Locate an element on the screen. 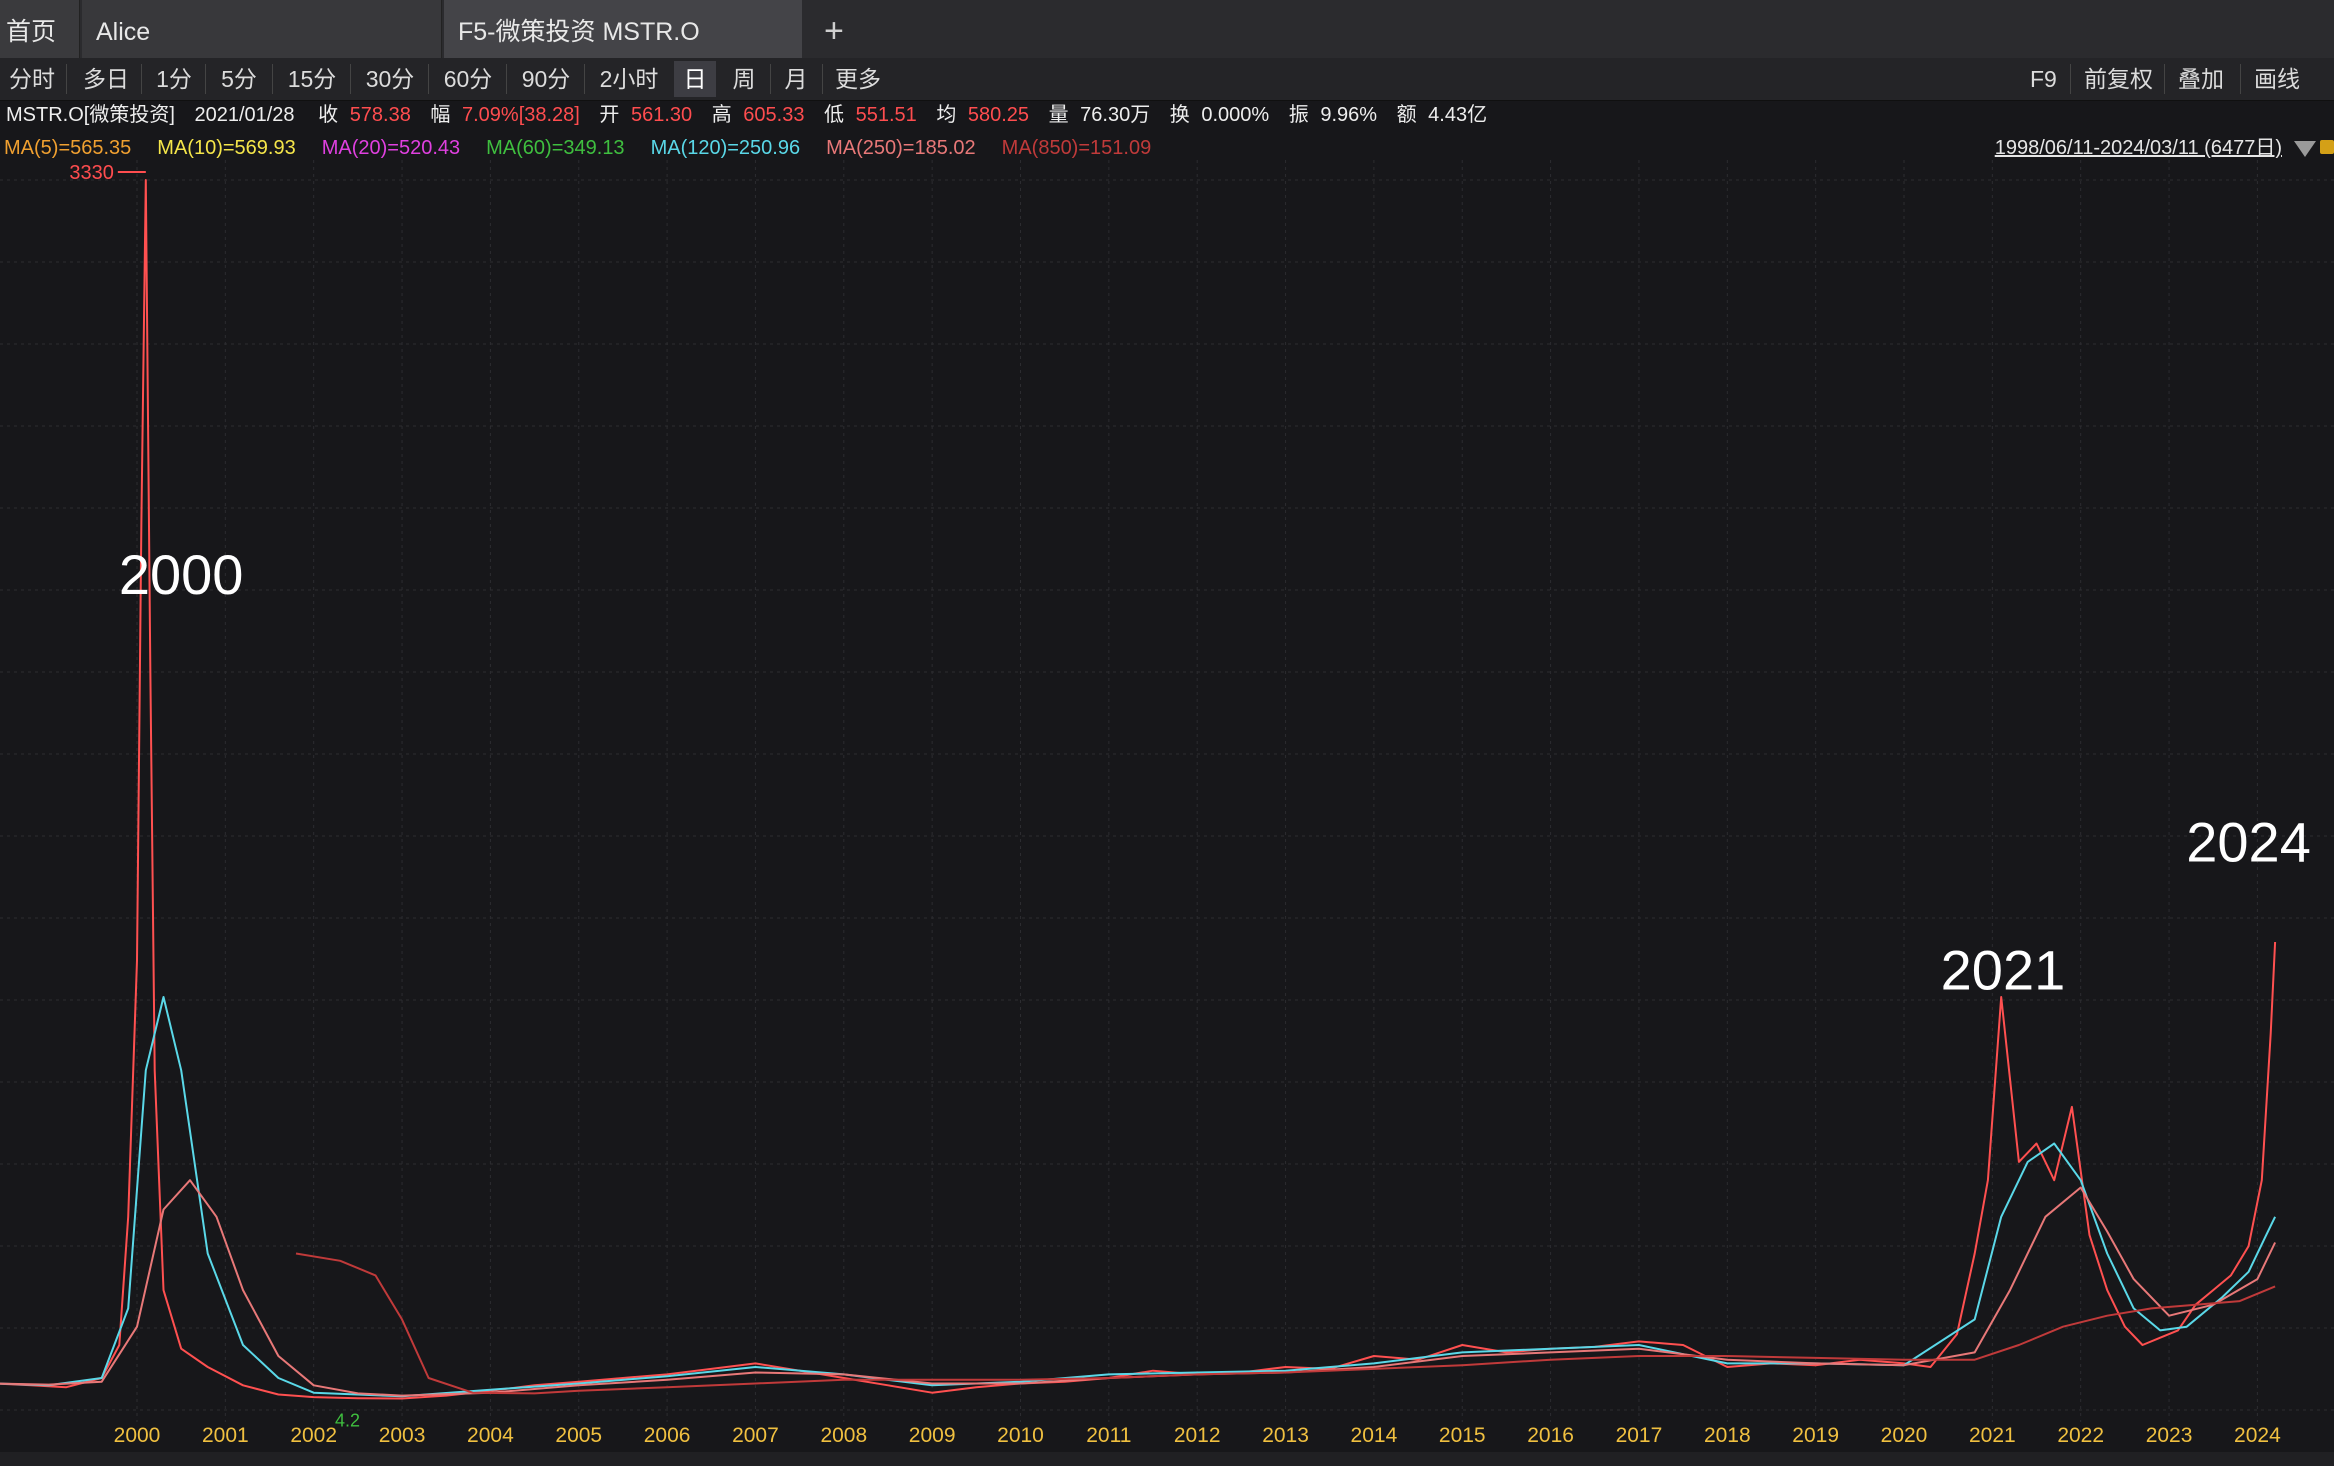  period-30min-button: 30分 is located at coordinates (390, 79).